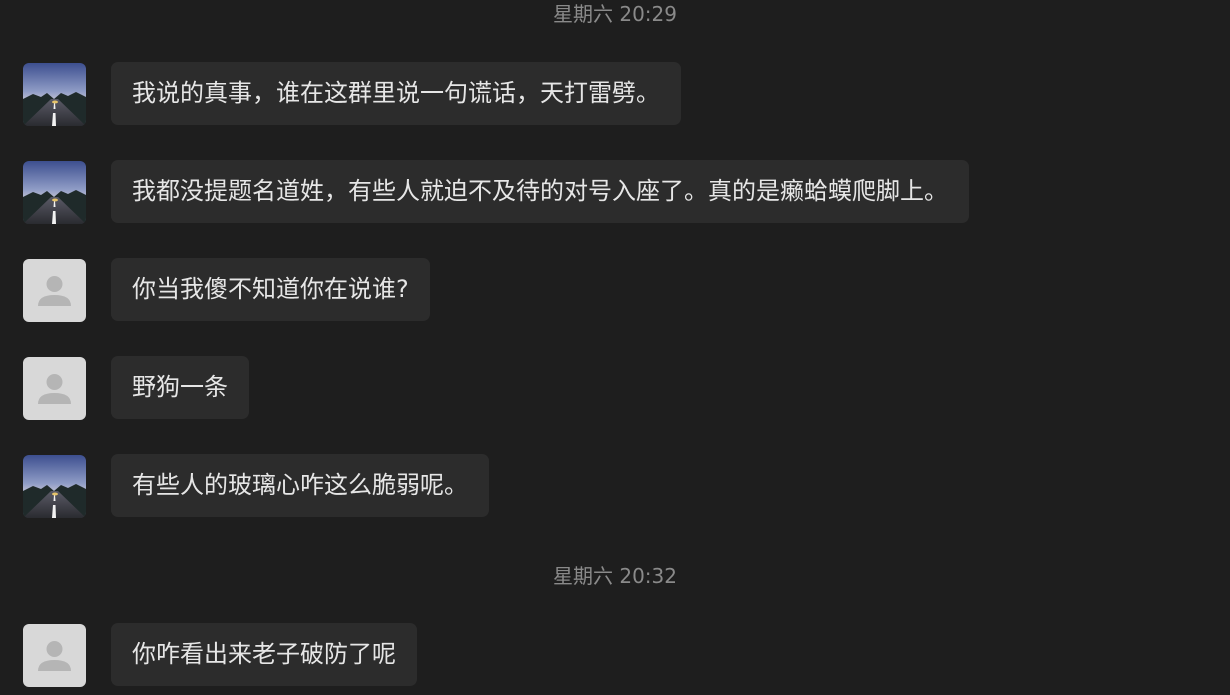 Image resolution: width=1230 pixels, height=695 pixels. I want to click on message-bubble: 我都没提题名道姓，有些人就迫不及待的对号入座了。真的是癞蛤蟆爬脚上。, so click(540, 191).